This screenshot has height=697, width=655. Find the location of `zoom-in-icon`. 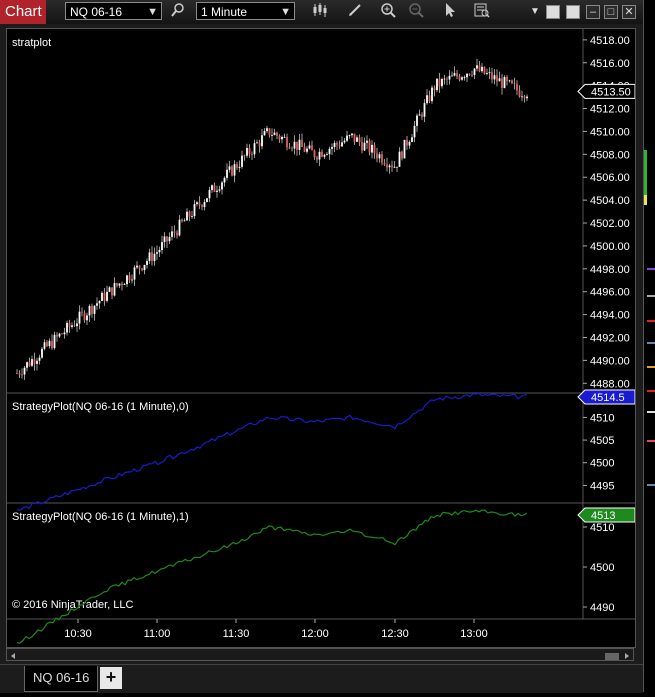

zoom-in-icon is located at coordinates (388, 12).